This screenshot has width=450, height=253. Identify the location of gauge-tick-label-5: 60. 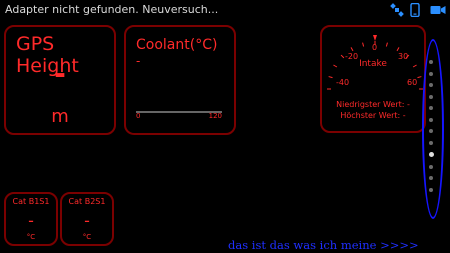
(412, 82).